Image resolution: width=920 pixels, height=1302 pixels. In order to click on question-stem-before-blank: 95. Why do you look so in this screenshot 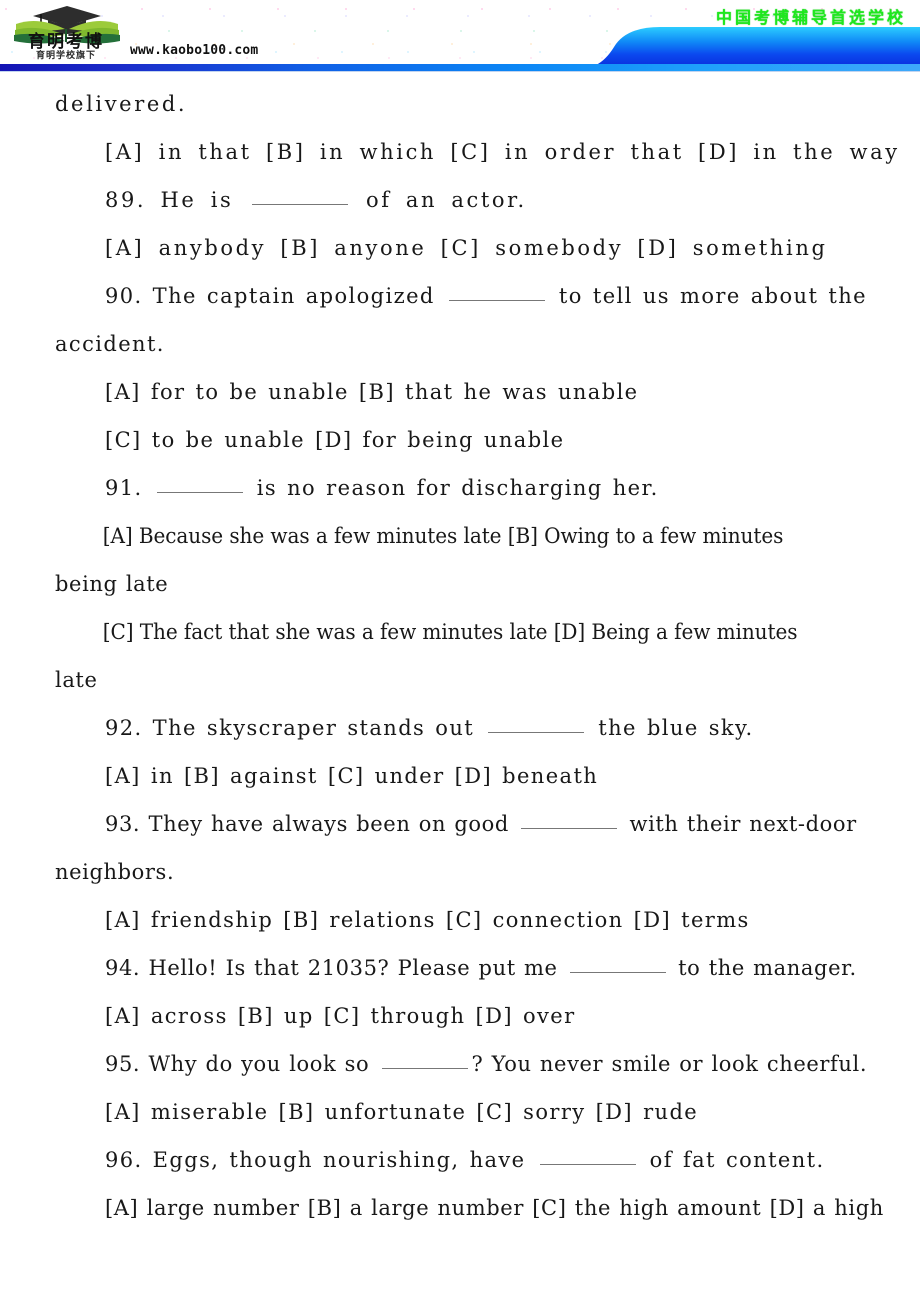, I will do `click(241, 1064)`.